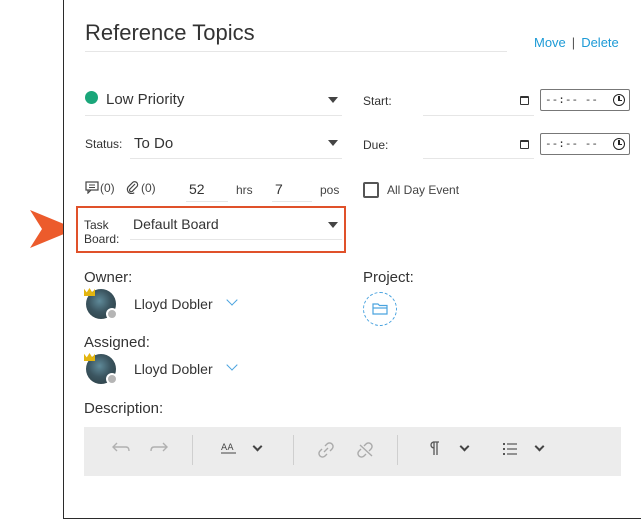 This screenshot has width=641, height=519. What do you see at coordinates (117, 342) in the screenshot?
I see `assigned-label: Assigned:` at bounding box center [117, 342].